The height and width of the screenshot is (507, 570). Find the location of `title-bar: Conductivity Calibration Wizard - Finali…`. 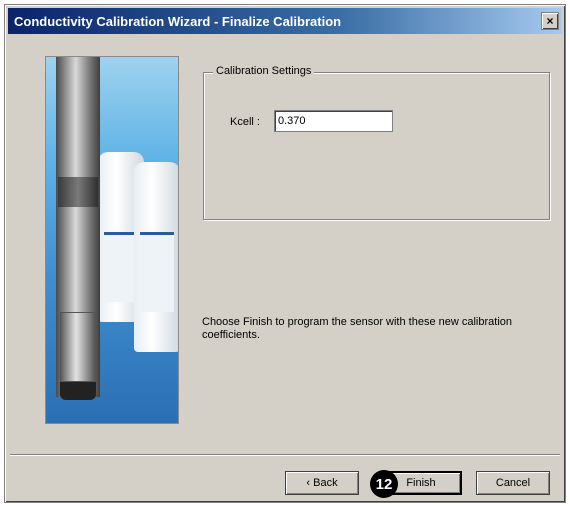

title-bar: Conductivity Calibration Wizard - Finali… is located at coordinates (285, 21).